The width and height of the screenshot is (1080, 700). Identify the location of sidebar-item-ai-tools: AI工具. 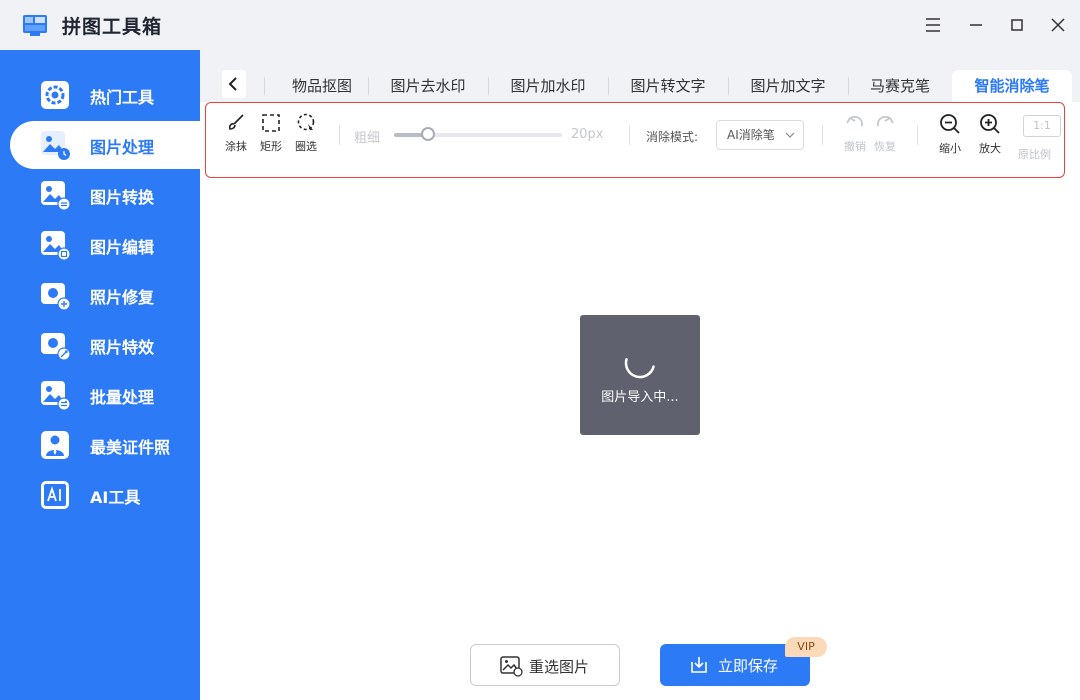
(100, 495).